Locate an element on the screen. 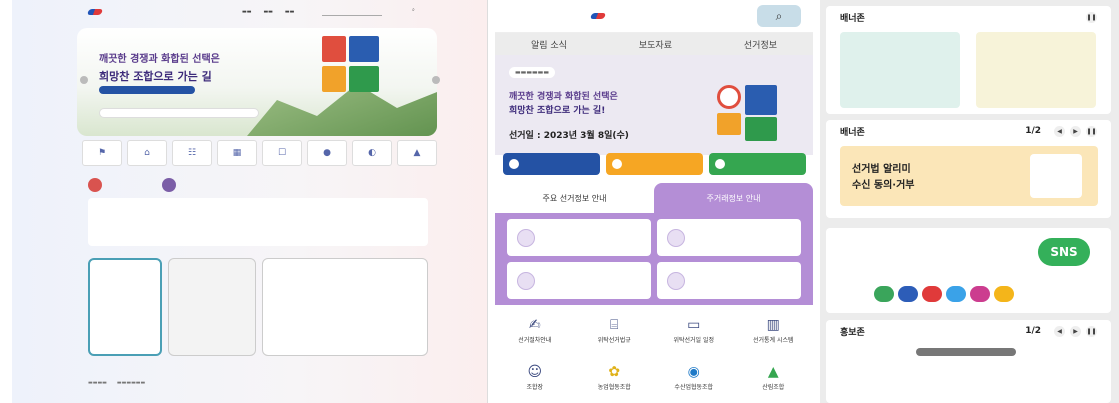  person-icon: ☺ is located at coordinates (535, 371).